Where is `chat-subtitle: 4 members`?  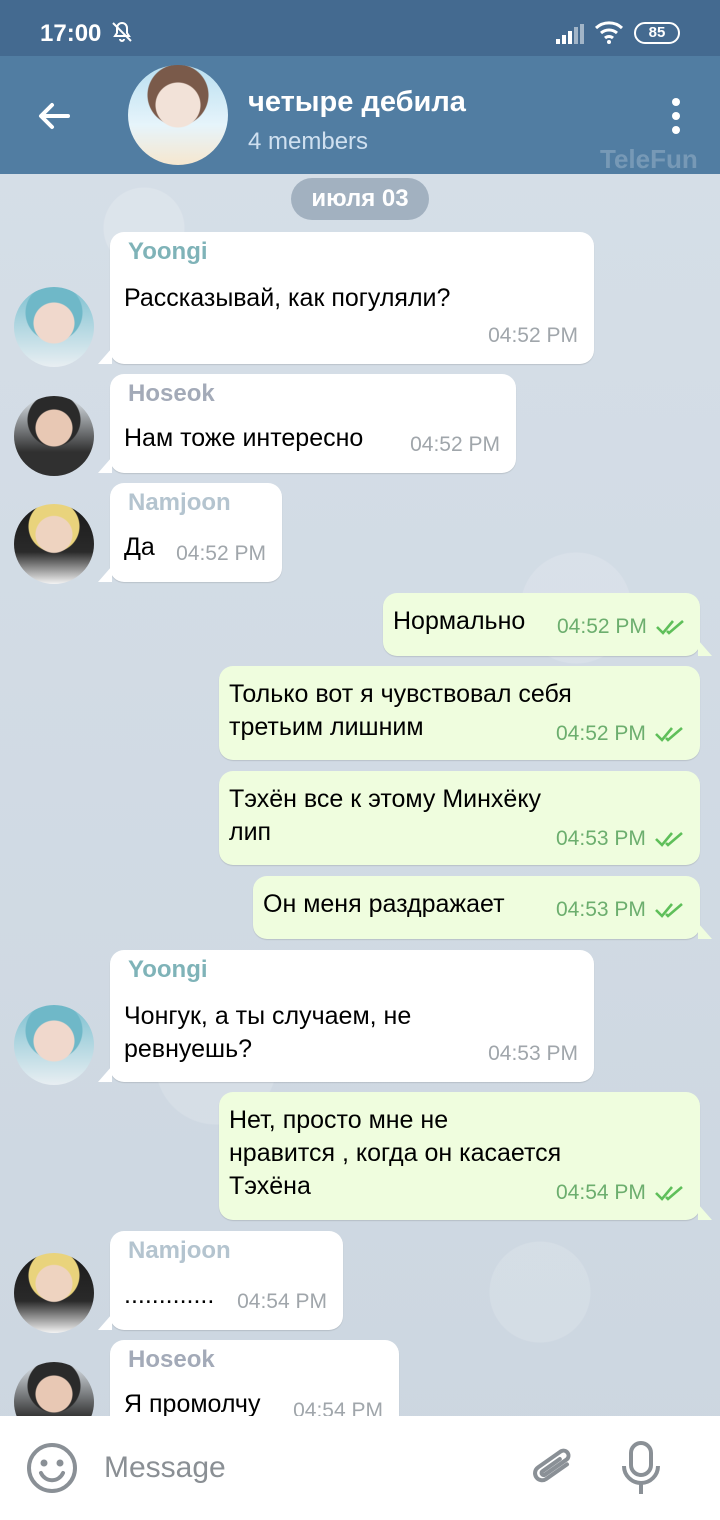
chat-subtitle: 4 members is located at coordinates (308, 141).